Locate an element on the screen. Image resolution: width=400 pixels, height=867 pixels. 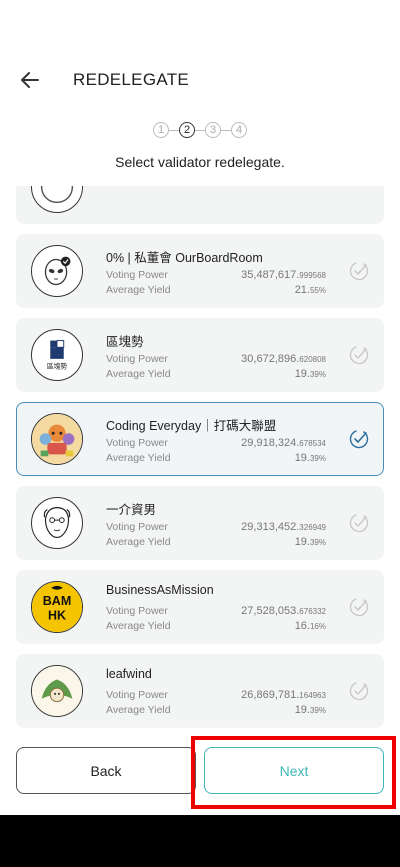
validator-avatar-icon is located at coordinates (57, 195).